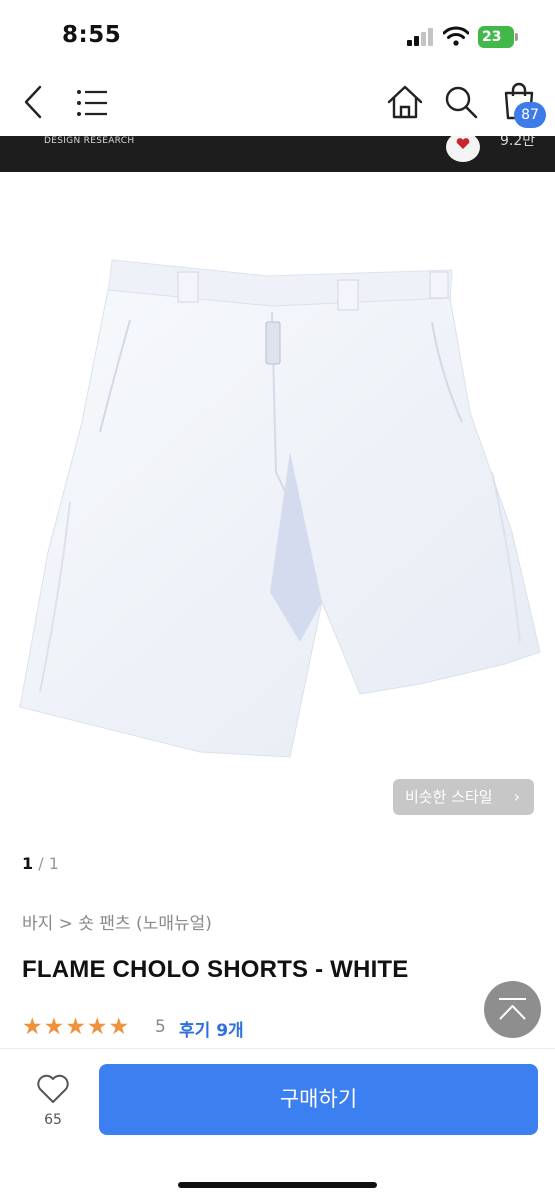 The image size is (555, 1200). What do you see at coordinates (405, 102) in the screenshot?
I see `home-icon` at bounding box center [405, 102].